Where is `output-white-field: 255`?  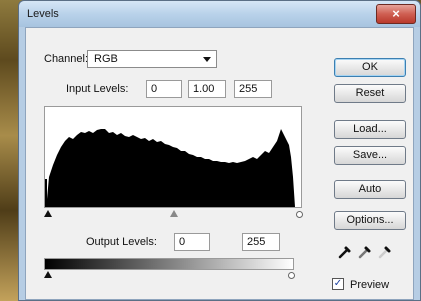
output-white-field: 255 is located at coordinates (261, 242).